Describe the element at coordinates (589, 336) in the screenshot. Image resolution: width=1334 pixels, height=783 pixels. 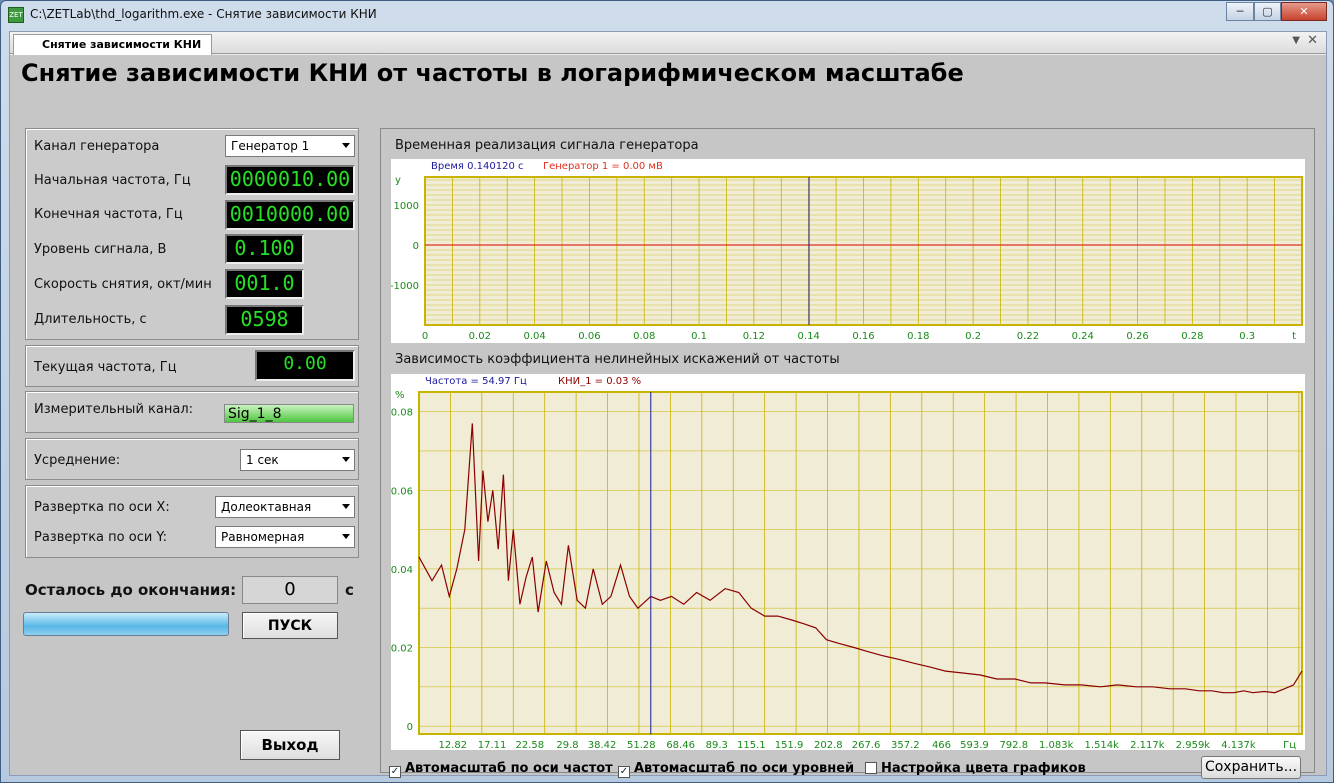
I see `x-tick-label: 0.06` at that location.